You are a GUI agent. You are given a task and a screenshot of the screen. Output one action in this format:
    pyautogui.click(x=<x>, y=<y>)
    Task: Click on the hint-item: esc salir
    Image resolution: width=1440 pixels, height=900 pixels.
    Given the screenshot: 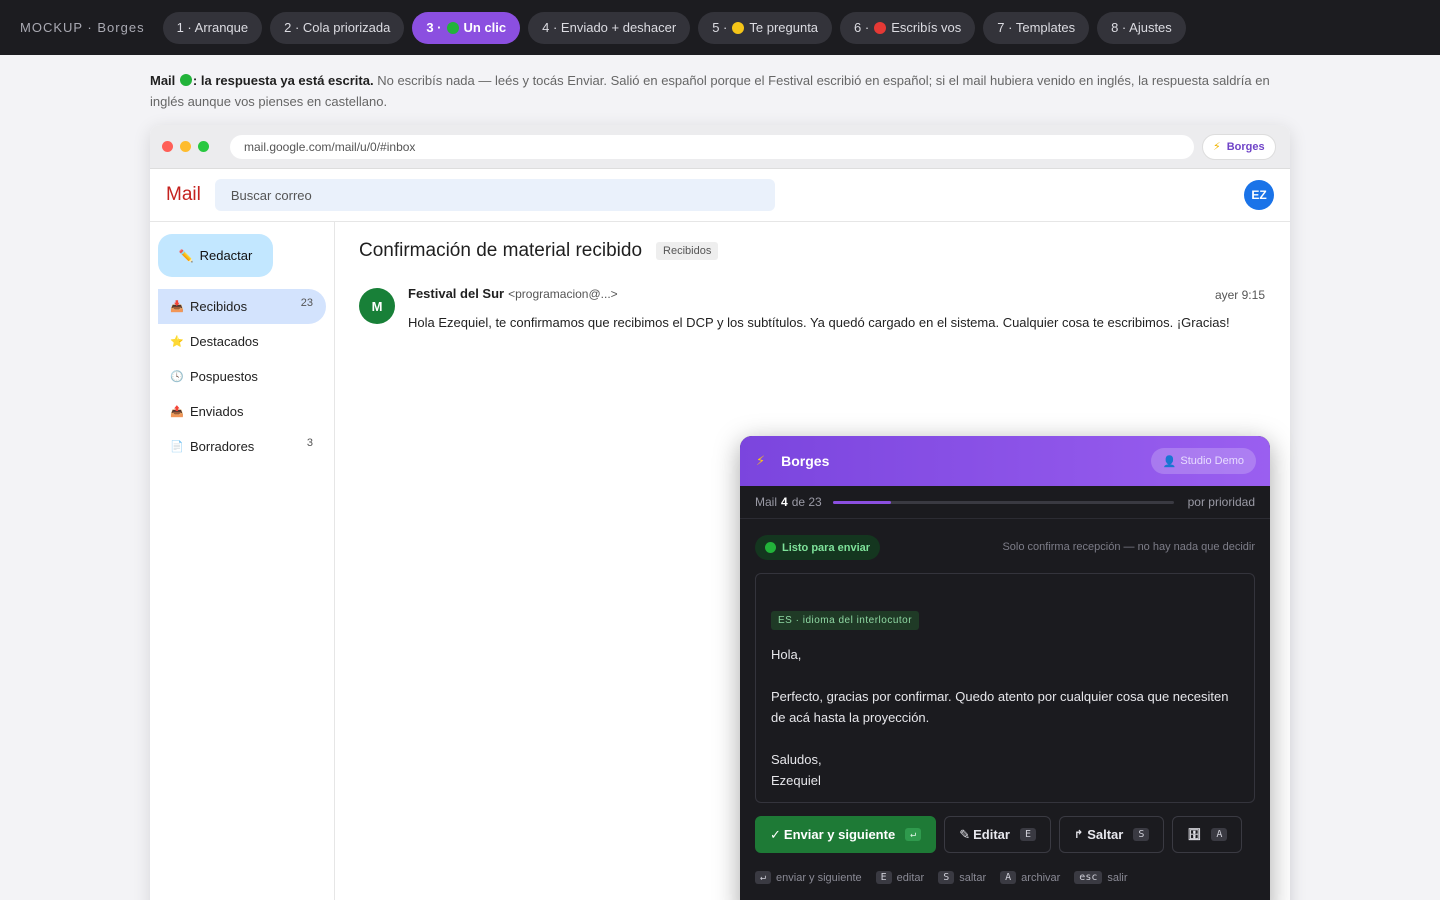 What is the action you would take?
    pyautogui.click(x=1101, y=877)
    